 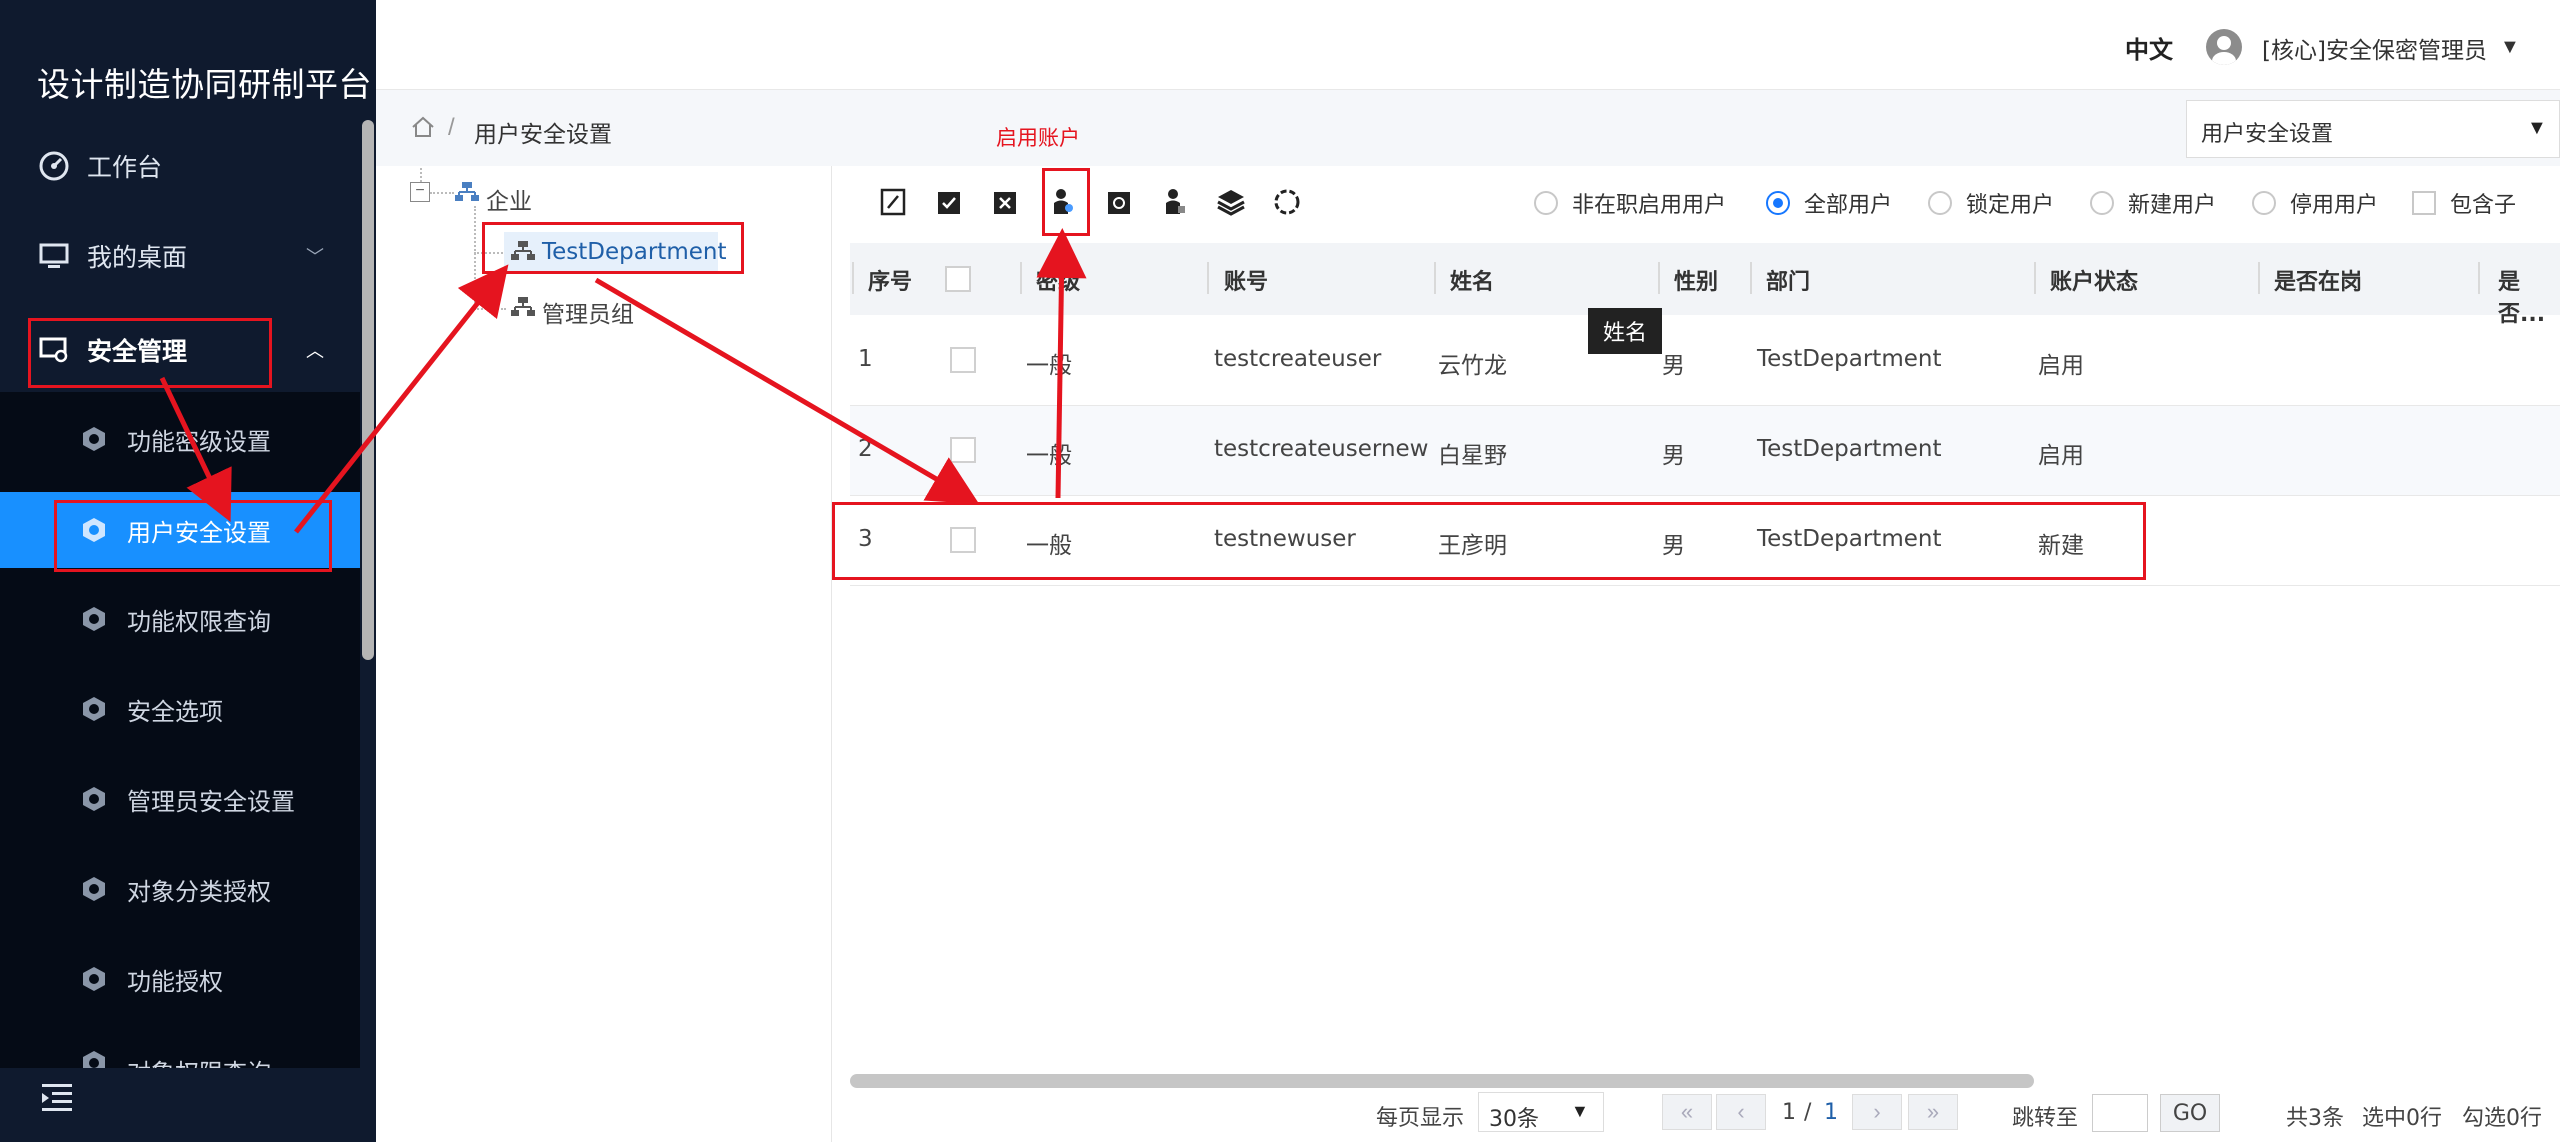 What do you see at coordinates (2190, 1113) in the screenshot?
I see `go-button: GO` at bounding box center [2190, 1113].